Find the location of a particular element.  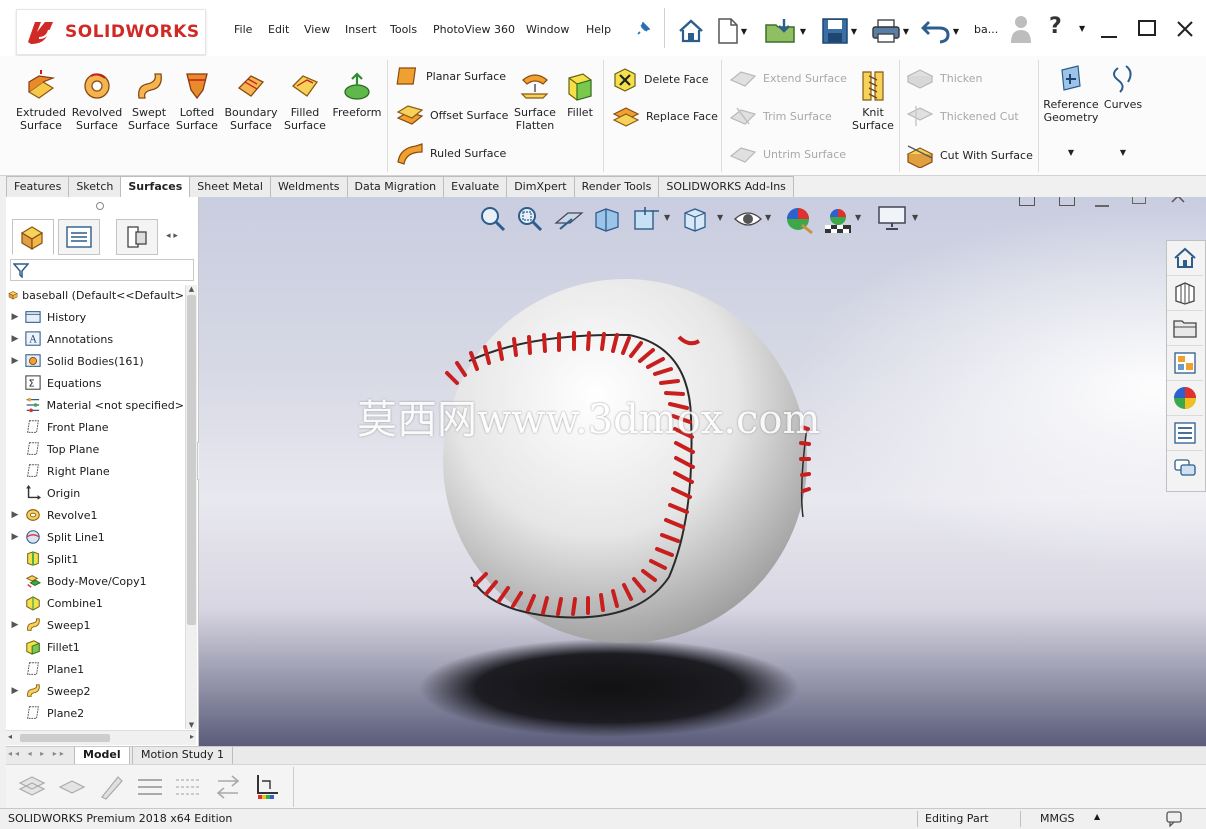

snap-grid-icon is located at coordinates (267, 786).